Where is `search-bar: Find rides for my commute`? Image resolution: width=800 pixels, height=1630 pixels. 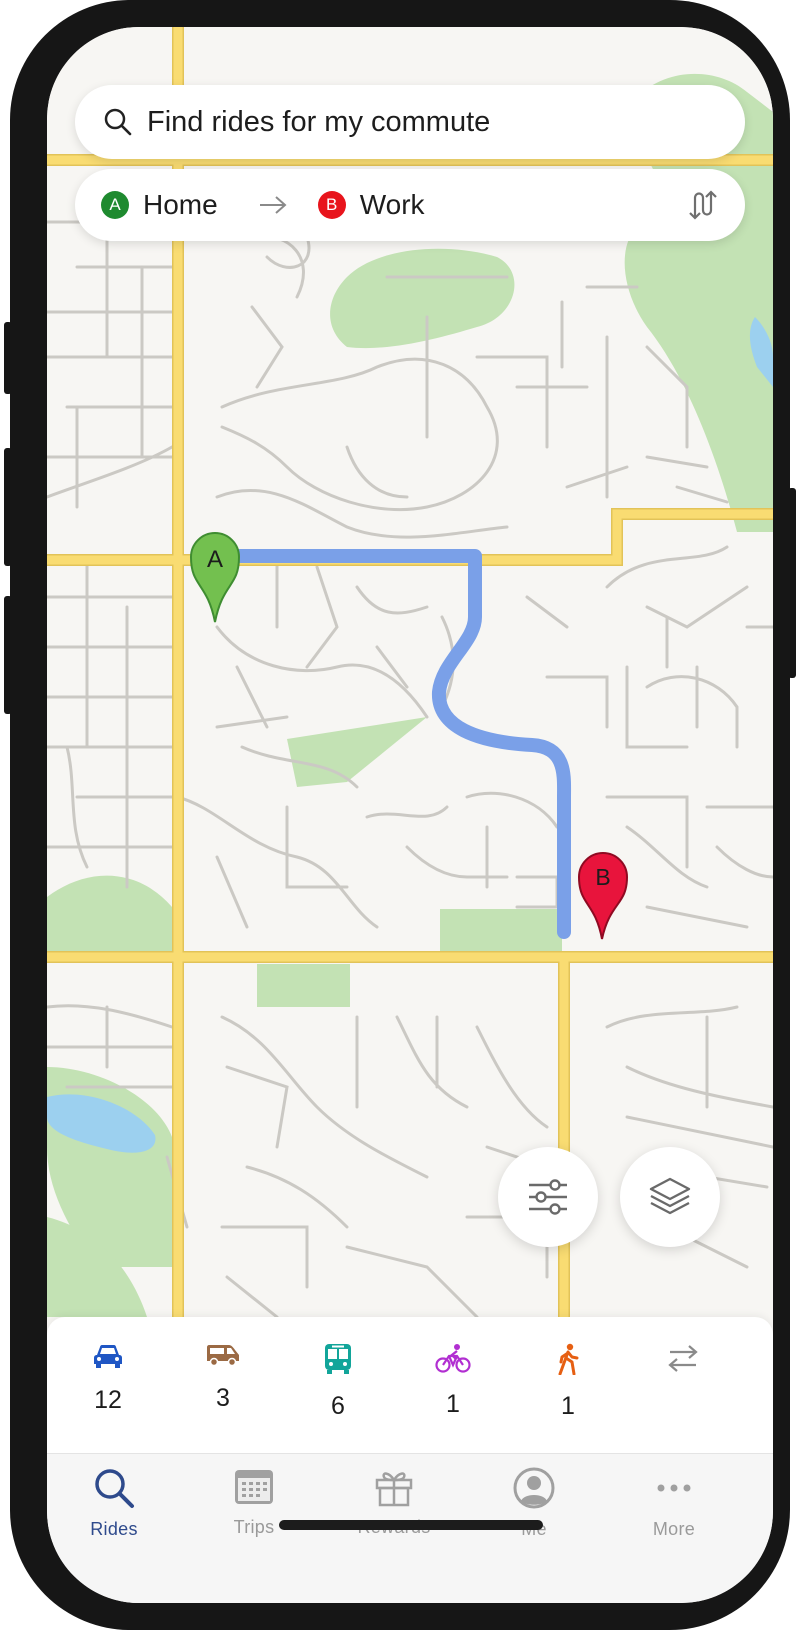
search-bar: Find rides for my commute is located at coordinates (410, 122).